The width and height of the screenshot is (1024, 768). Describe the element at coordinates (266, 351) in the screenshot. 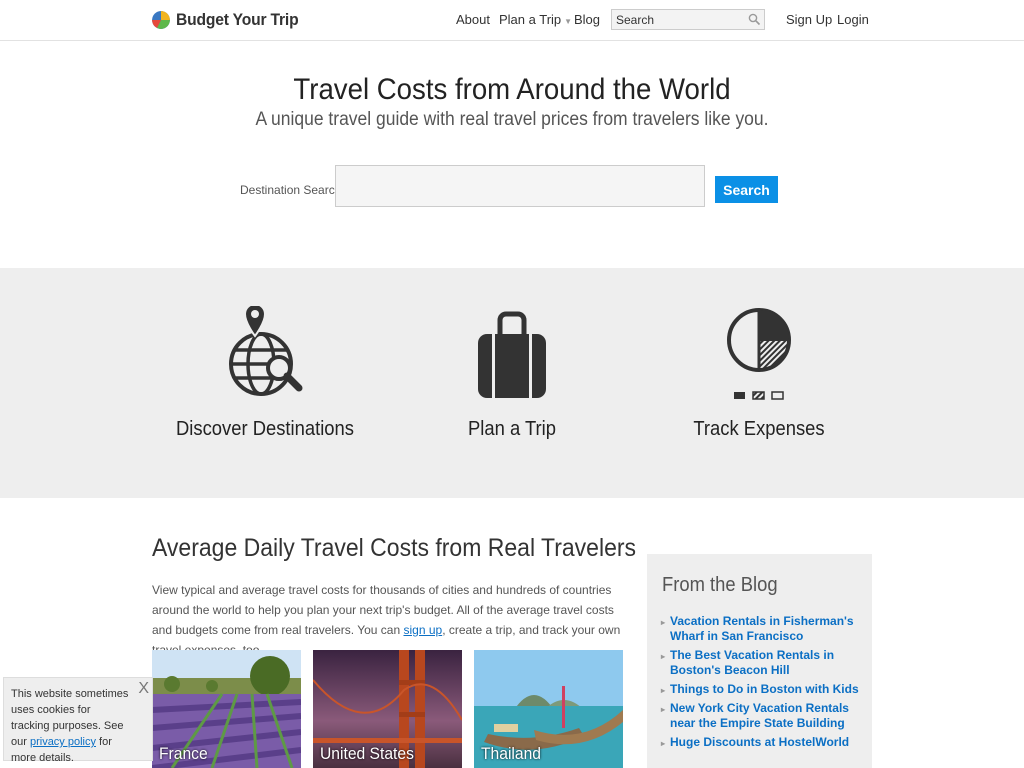

I see `globe-search-icon` at that location.